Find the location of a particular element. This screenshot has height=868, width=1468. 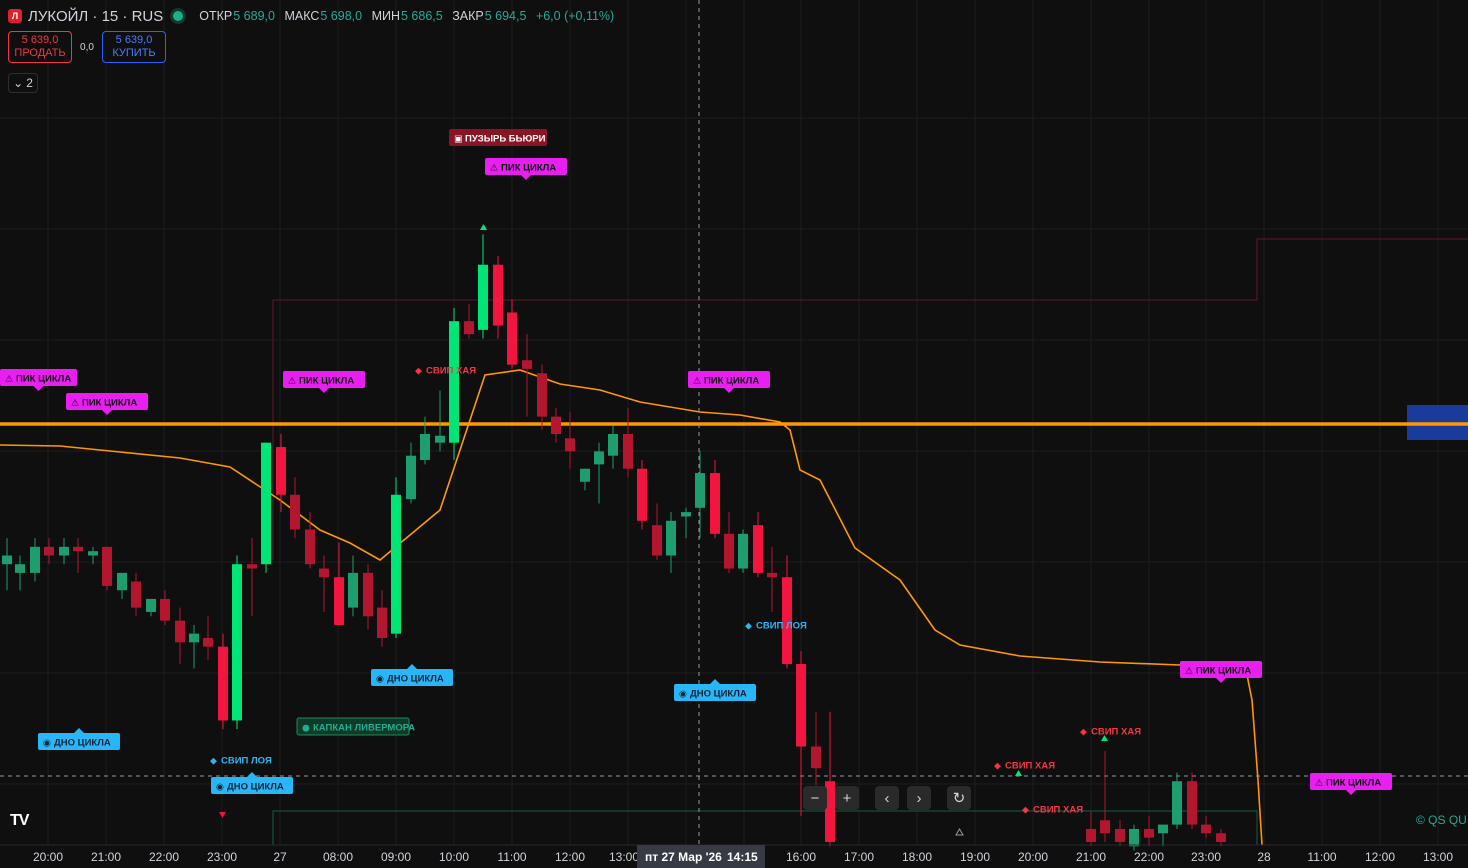

crosshair-time-label: 14:15 is located at coordinates (742, 857).